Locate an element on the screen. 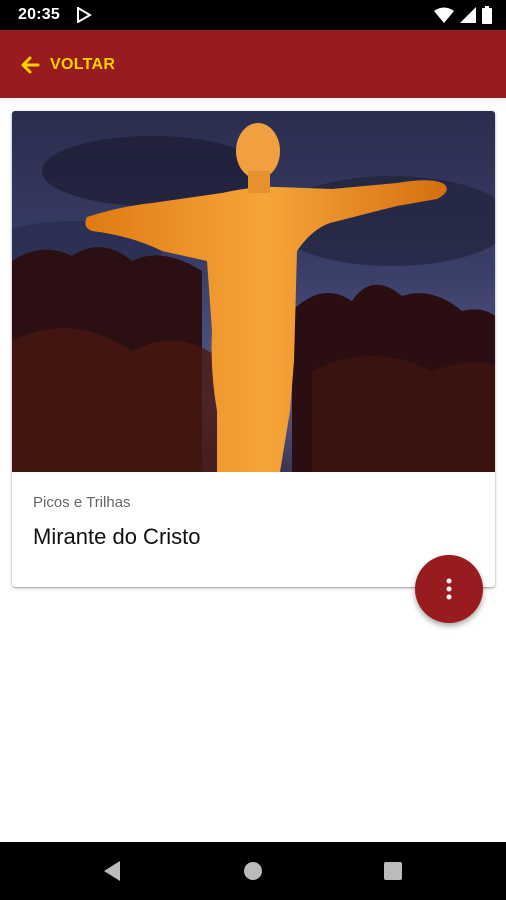 Image resolution: width=506 pixels, height=900 pixels. play-store-icon is located at coordinates (84, 15).